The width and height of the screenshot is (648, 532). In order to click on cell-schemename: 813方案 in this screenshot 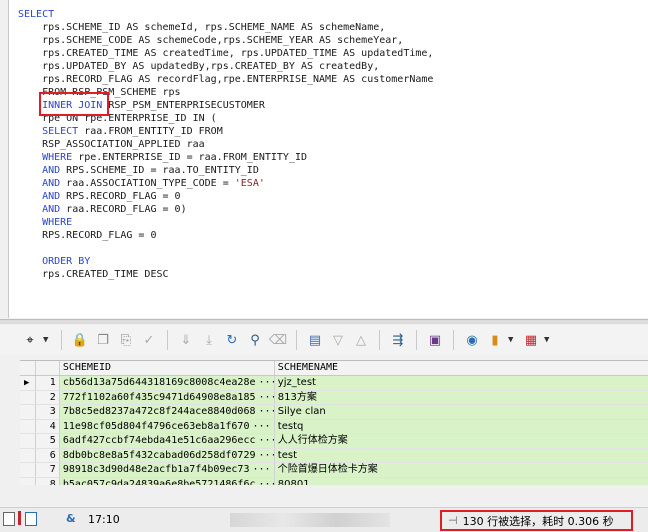, I will do `click(461, 397)`.